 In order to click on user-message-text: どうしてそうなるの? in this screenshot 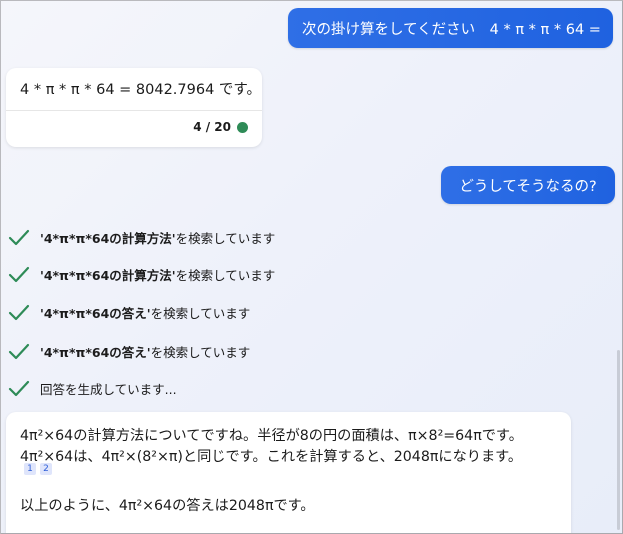, I will do `click(528, 186)`.